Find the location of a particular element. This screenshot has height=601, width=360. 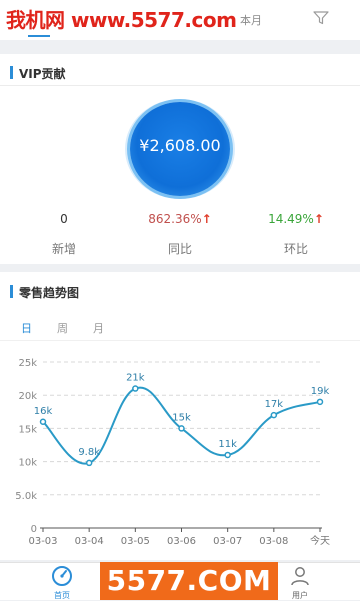

tab-month: 本月 is located at coordinates (251, 20).